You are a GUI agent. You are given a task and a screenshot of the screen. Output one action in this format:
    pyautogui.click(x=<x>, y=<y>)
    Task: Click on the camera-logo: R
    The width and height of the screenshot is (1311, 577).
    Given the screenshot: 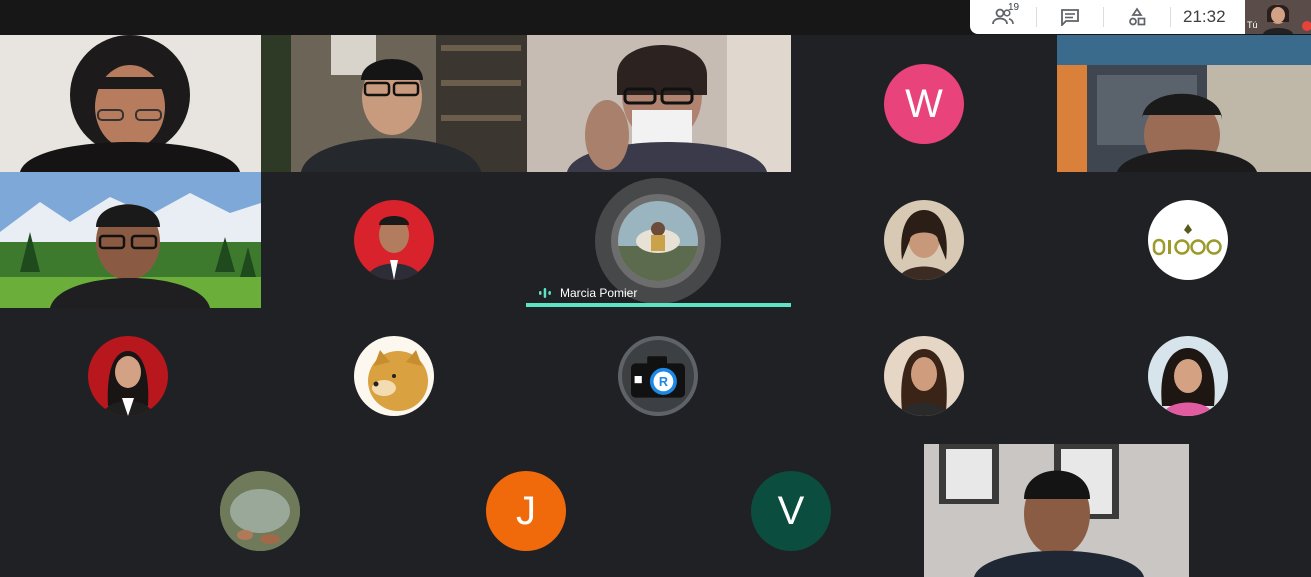 What is the action you would take?
    pyautogui.click(x=658, y=377)
    